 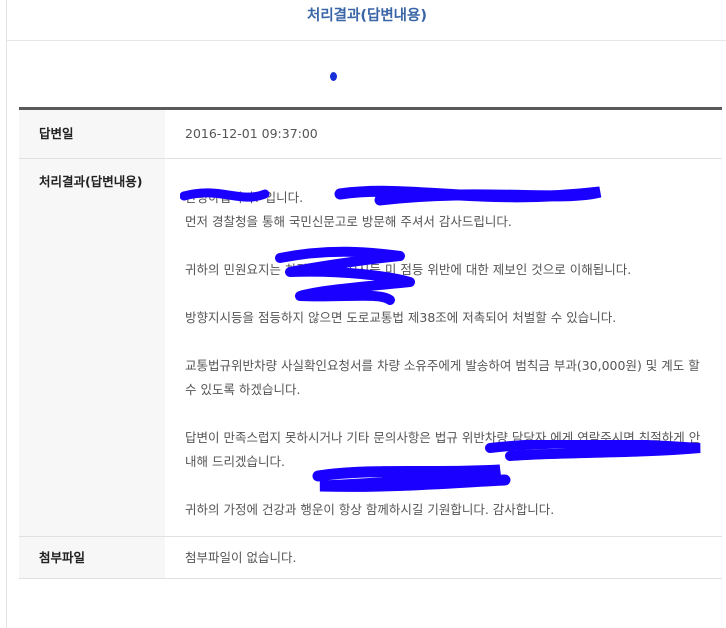 I want to click on table-row-attachment: 첨부파일 첨부파일이 없습니다., so click(x=370, y=557).